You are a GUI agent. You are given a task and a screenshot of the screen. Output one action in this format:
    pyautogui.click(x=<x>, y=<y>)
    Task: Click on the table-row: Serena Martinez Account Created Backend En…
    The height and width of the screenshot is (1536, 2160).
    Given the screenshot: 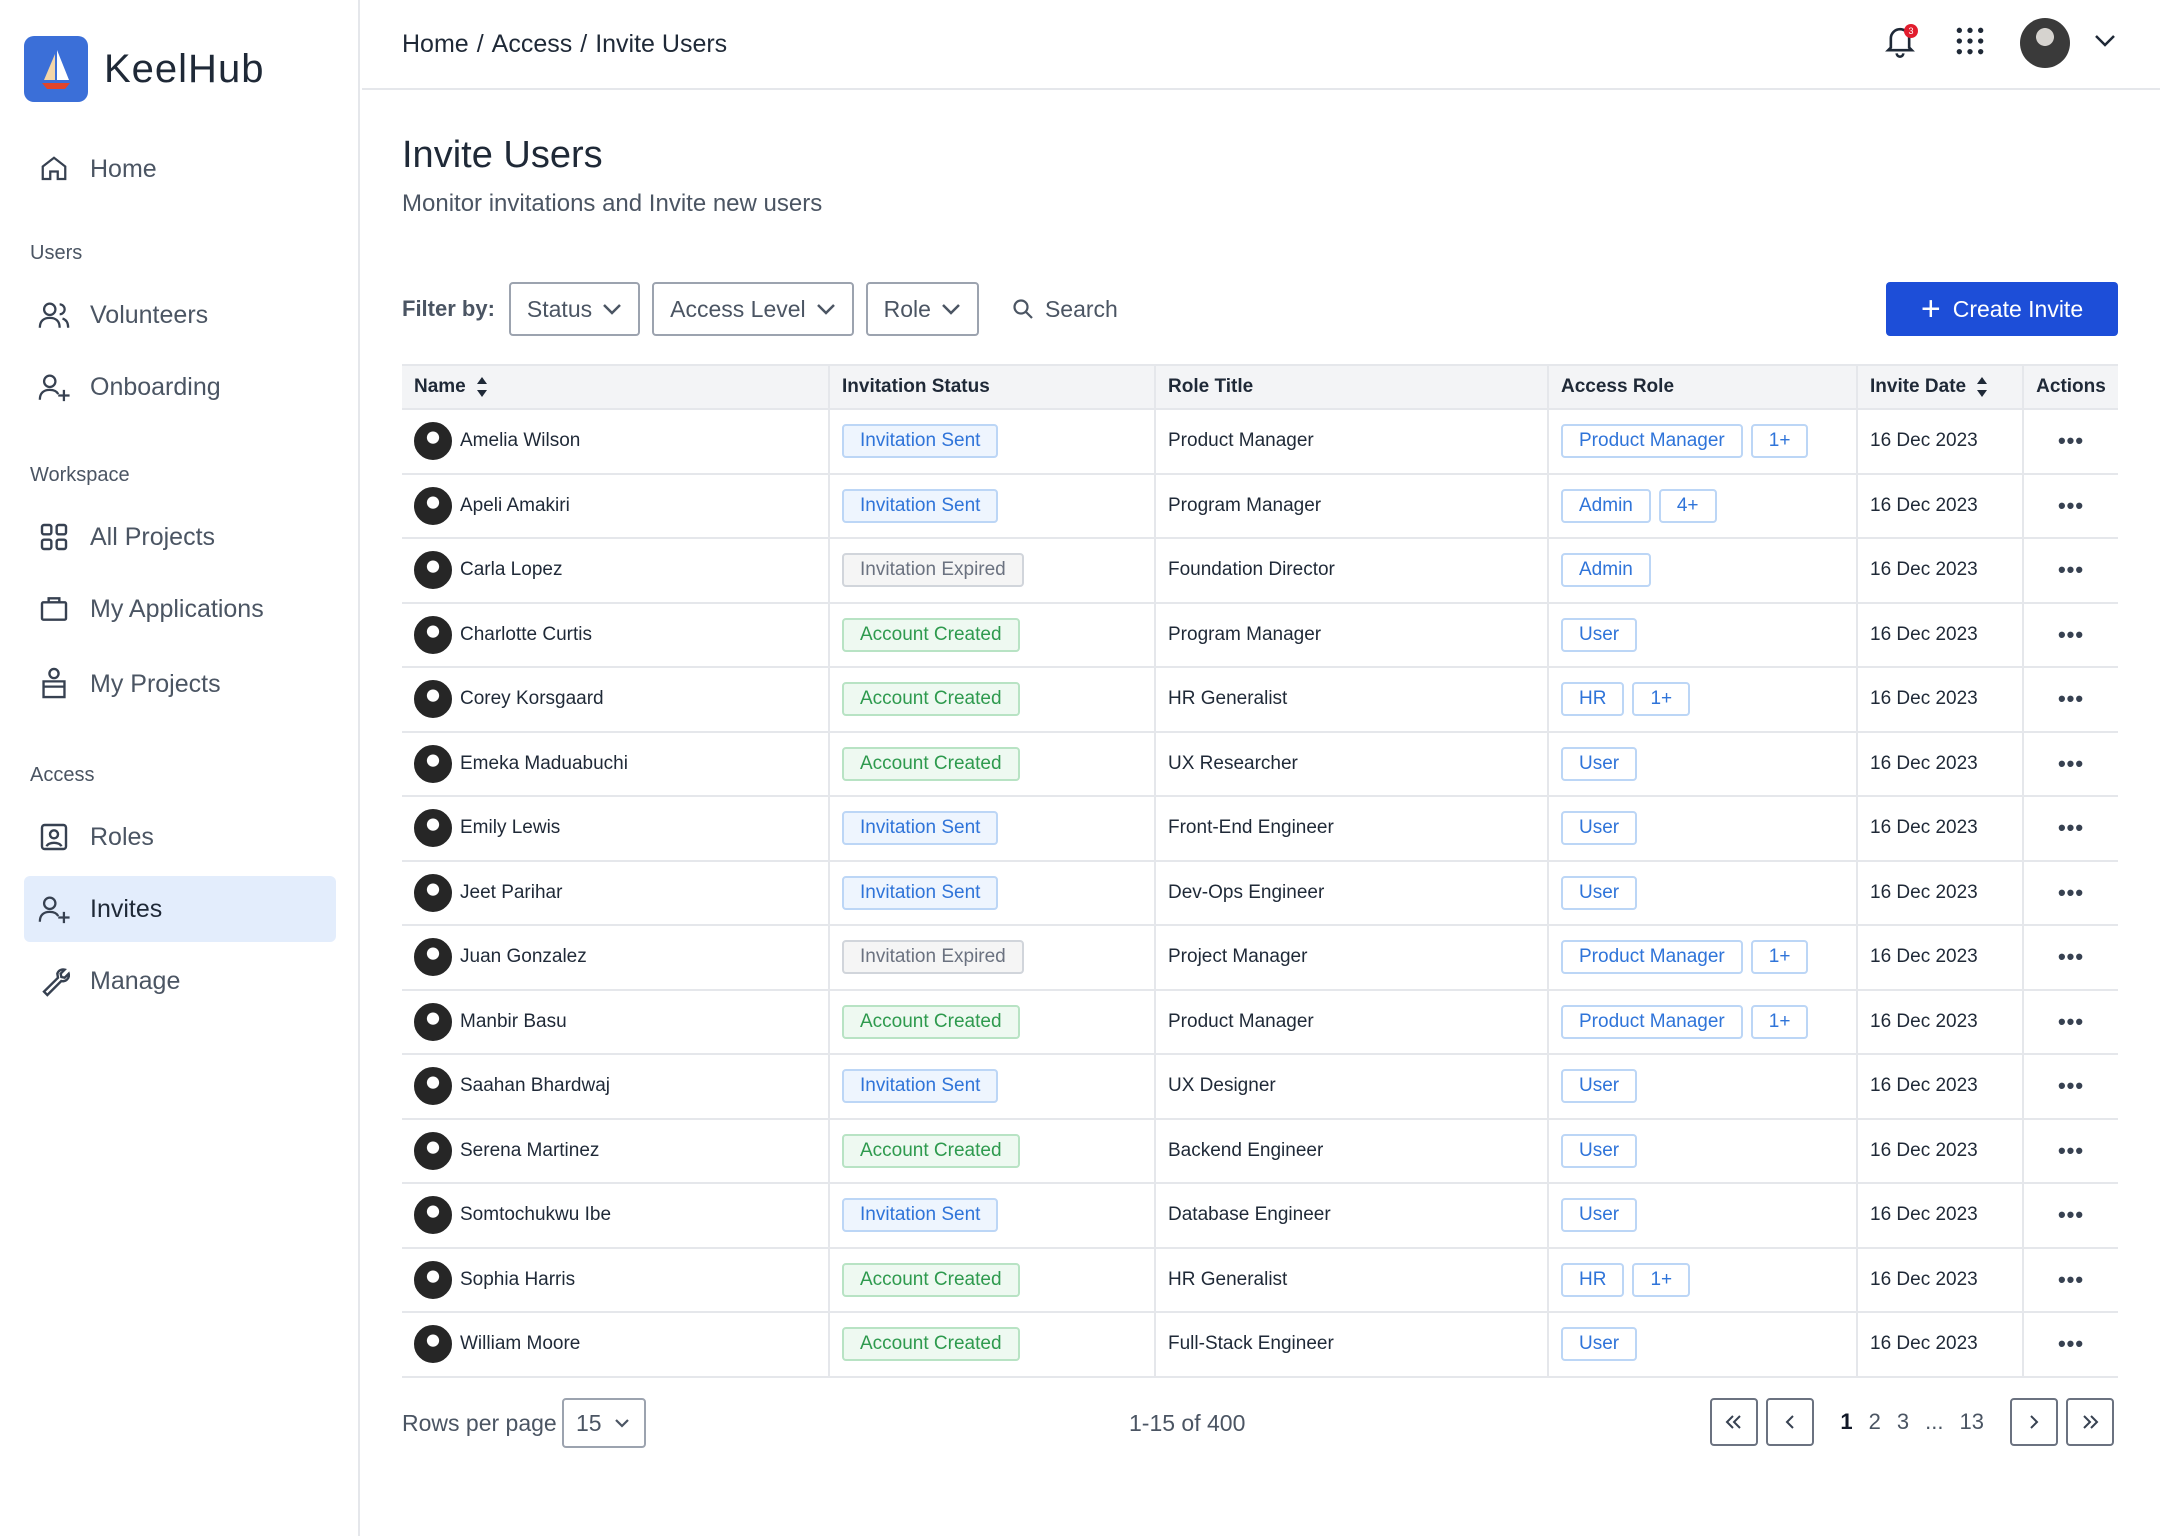 What is the action you would take?
    pyautogui.click(x=1260, y=1151)
    